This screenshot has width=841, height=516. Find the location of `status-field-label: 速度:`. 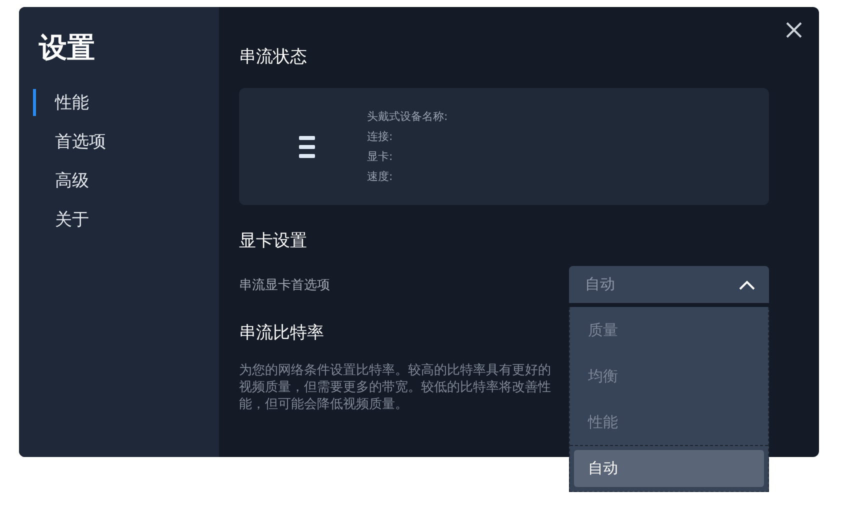

status-field-label: 速度: is located at coordinates (380, 176).